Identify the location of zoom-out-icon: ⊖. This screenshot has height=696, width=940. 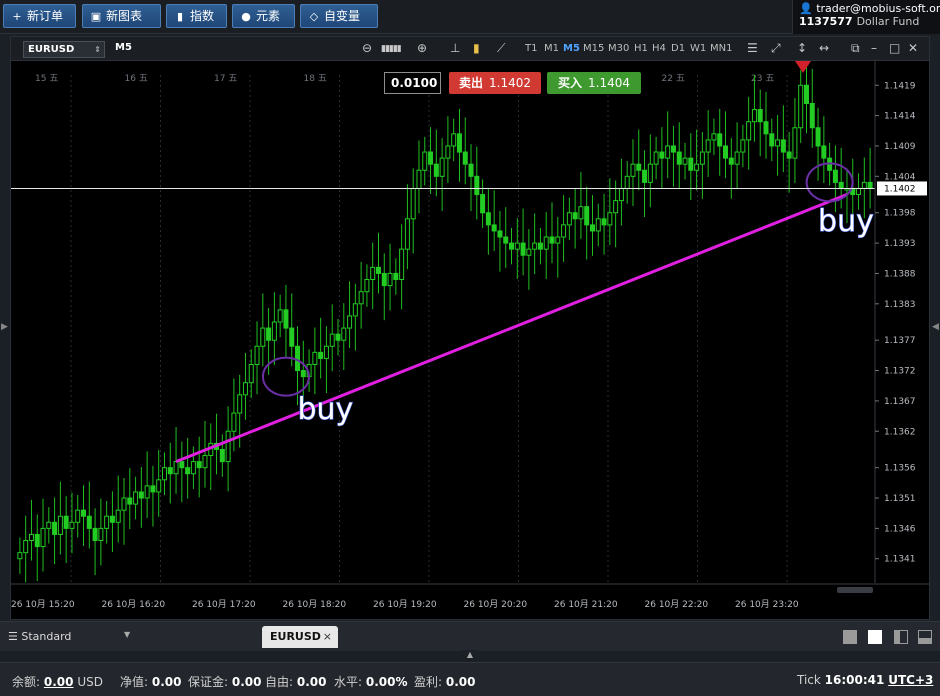
(367, 48).